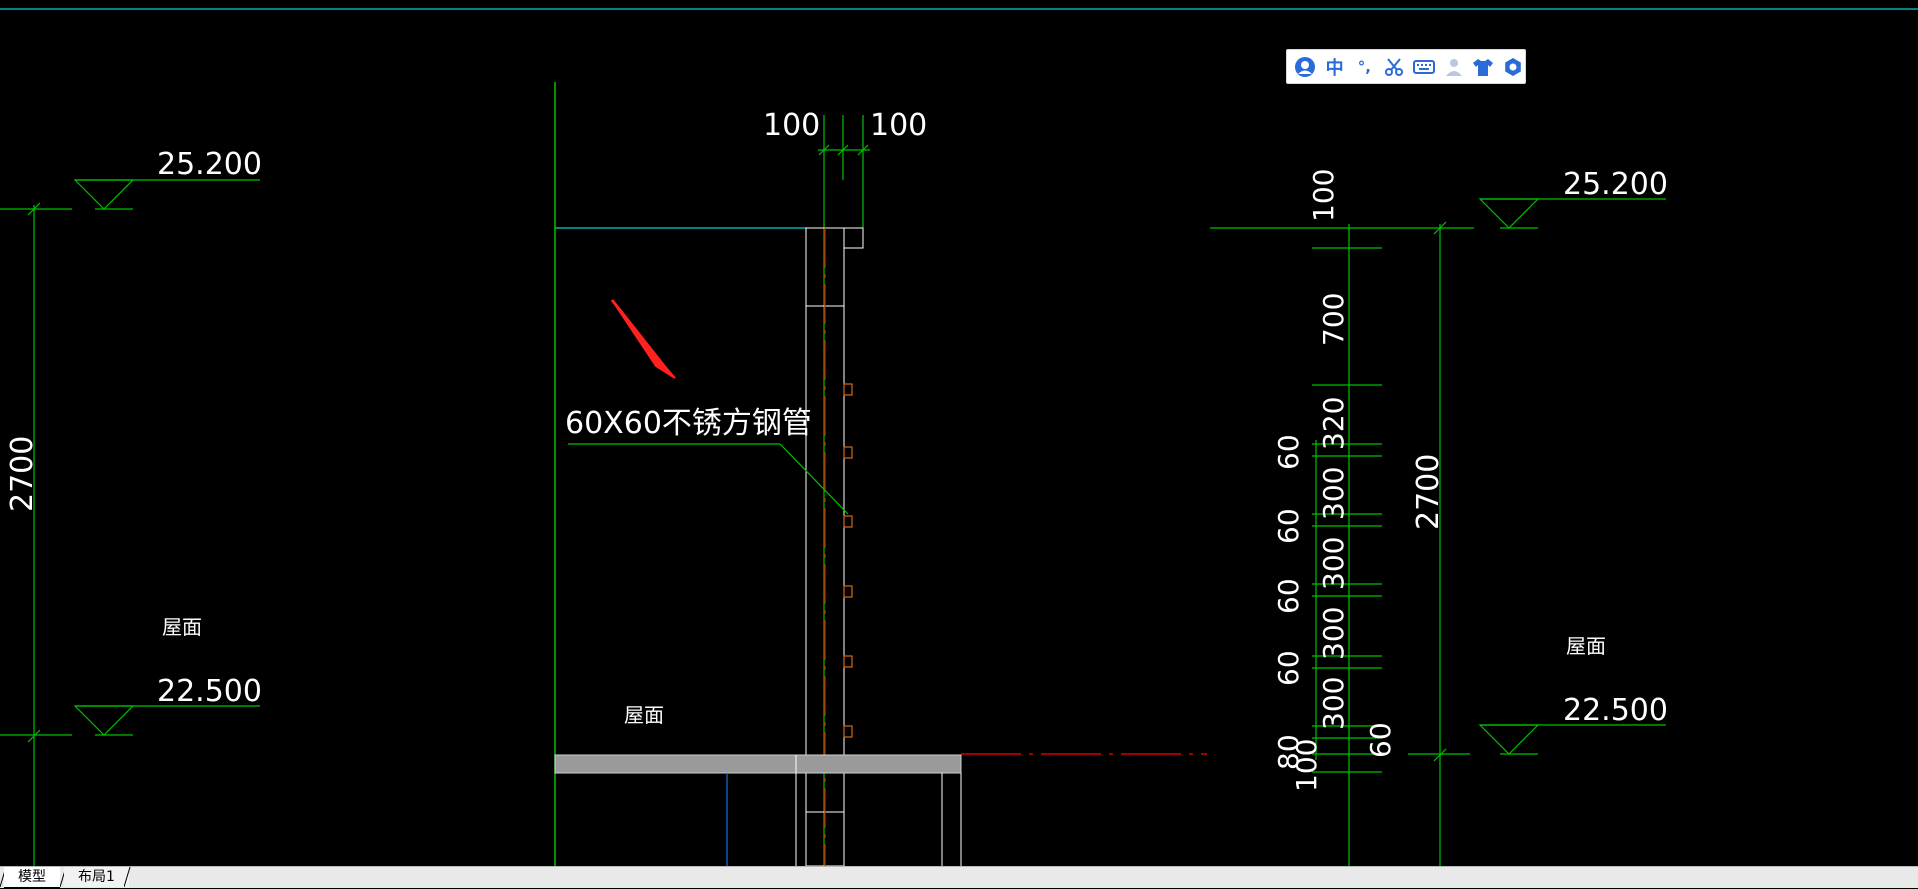 This screenshot has width=1918, height=889. I want to click on inner-dim-300-b: 300, so click(1333, 563).